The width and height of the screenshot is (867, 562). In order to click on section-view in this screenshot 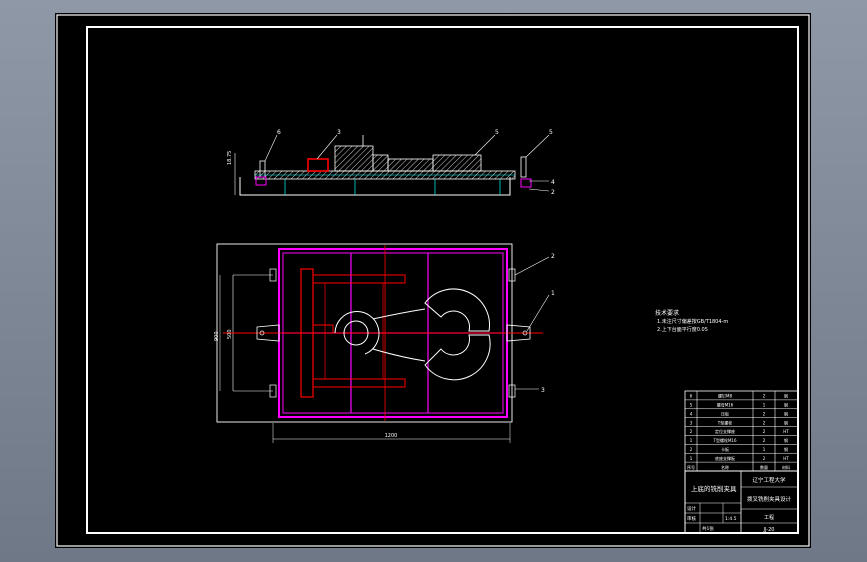, I will do `click(392, 165)`.